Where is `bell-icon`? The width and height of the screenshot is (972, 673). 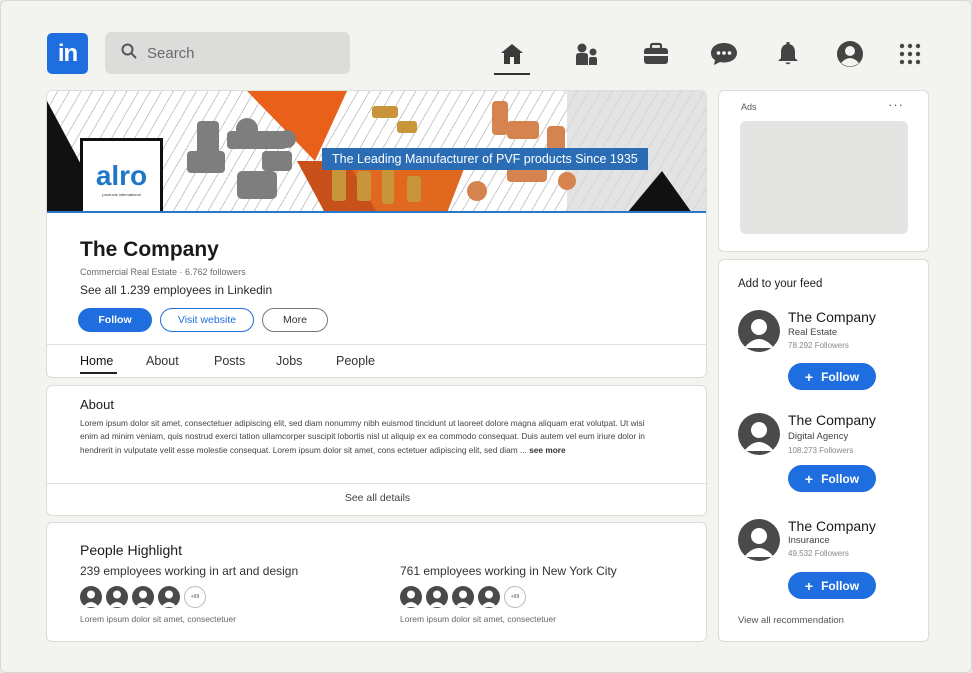
bell-icon is located at coordinates (788, 54).